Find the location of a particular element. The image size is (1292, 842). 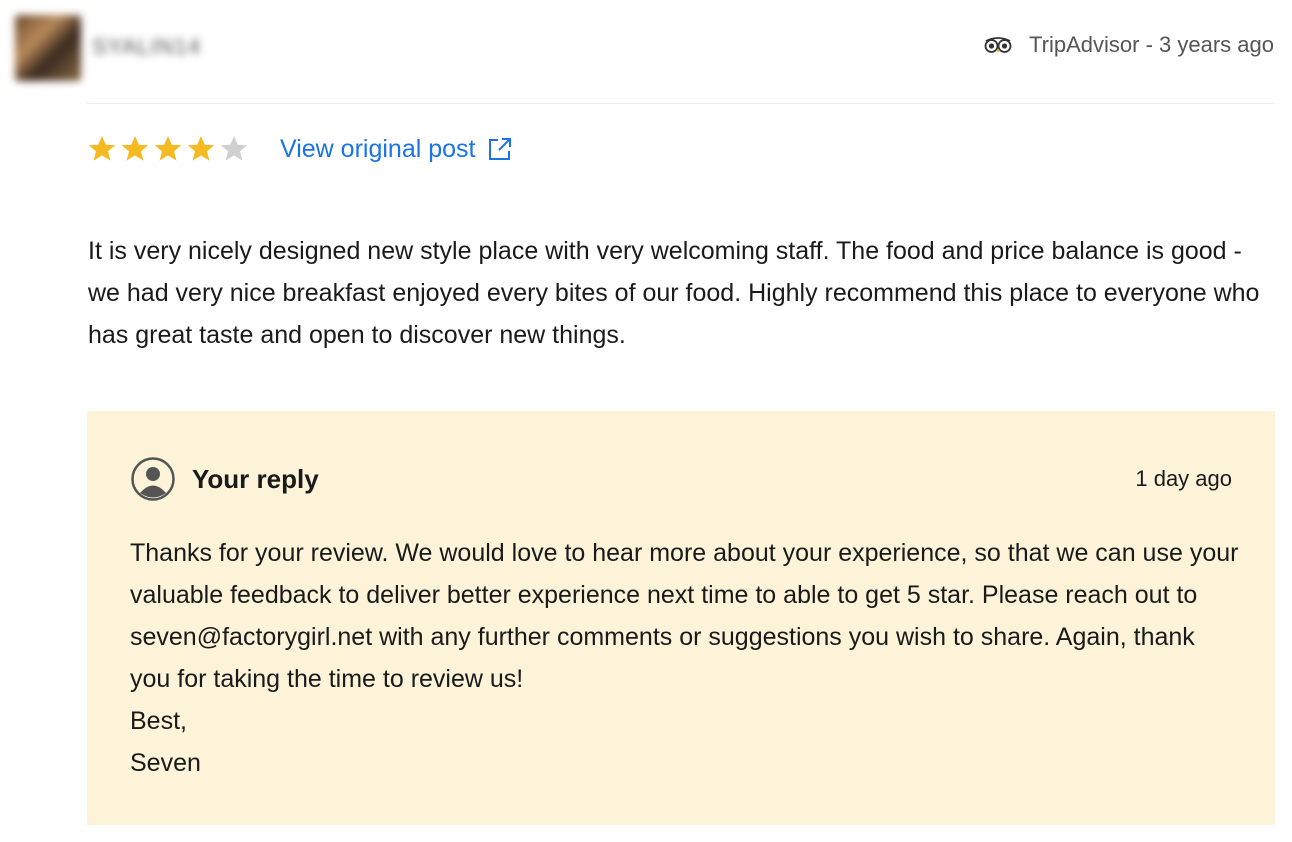

view-original-post-label: View original post is located at coordinates (378, 148).